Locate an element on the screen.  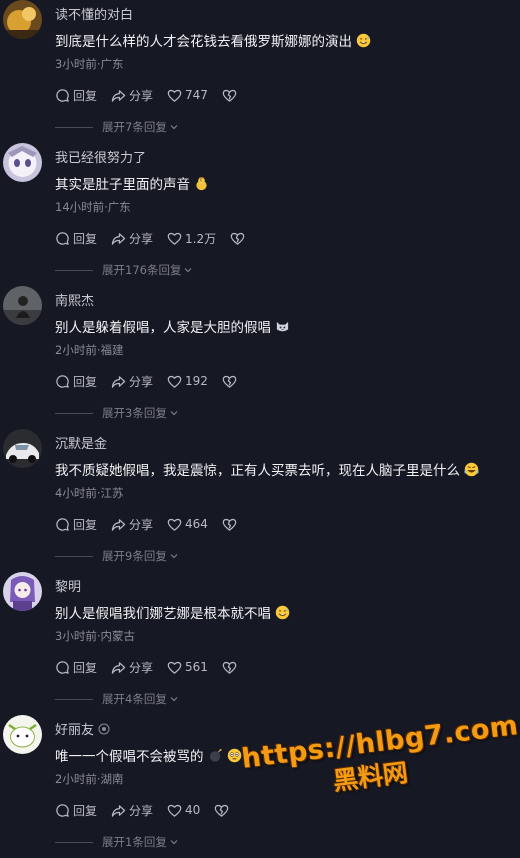
expand-replies-button: 展开9条回复 is located at coordinates (117, 556).